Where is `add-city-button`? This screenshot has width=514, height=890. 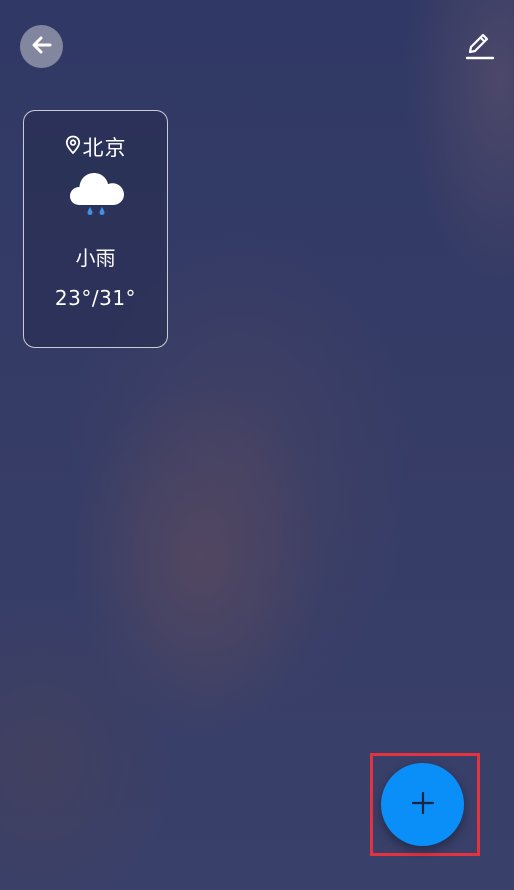 add-city-button is located at coordinates (422, 804).